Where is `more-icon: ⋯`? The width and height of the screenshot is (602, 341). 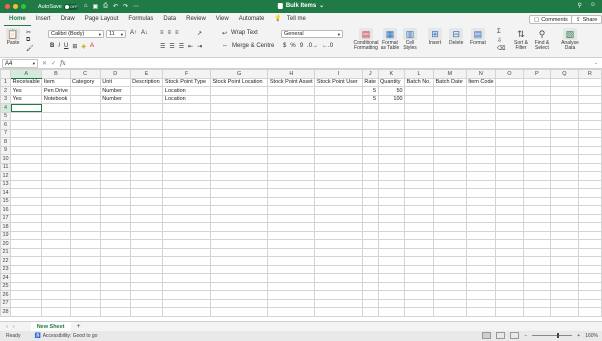 more-icon: ⋯ is located at coordinates (136, 6).